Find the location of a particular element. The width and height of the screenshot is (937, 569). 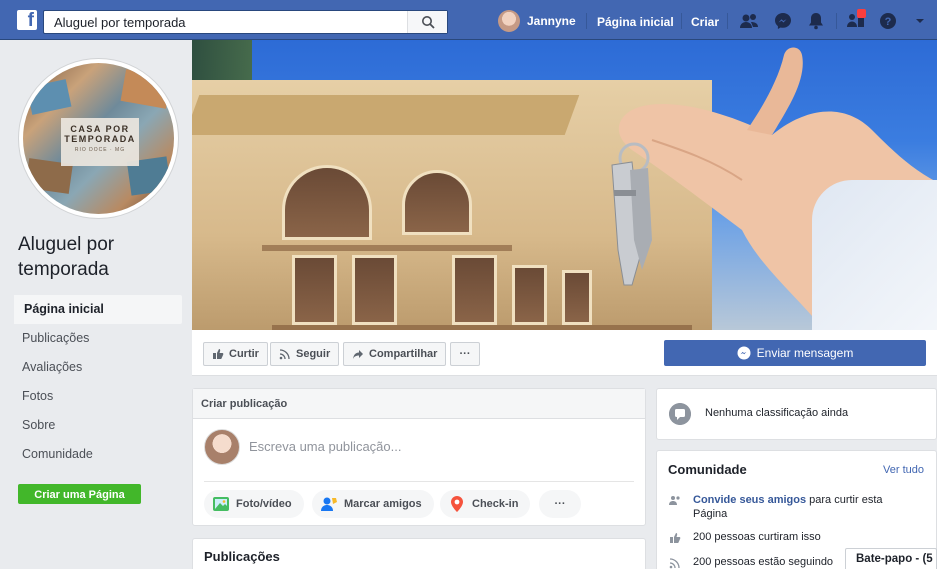

more-composer-label: ··· is located at coordinates (560, 504).